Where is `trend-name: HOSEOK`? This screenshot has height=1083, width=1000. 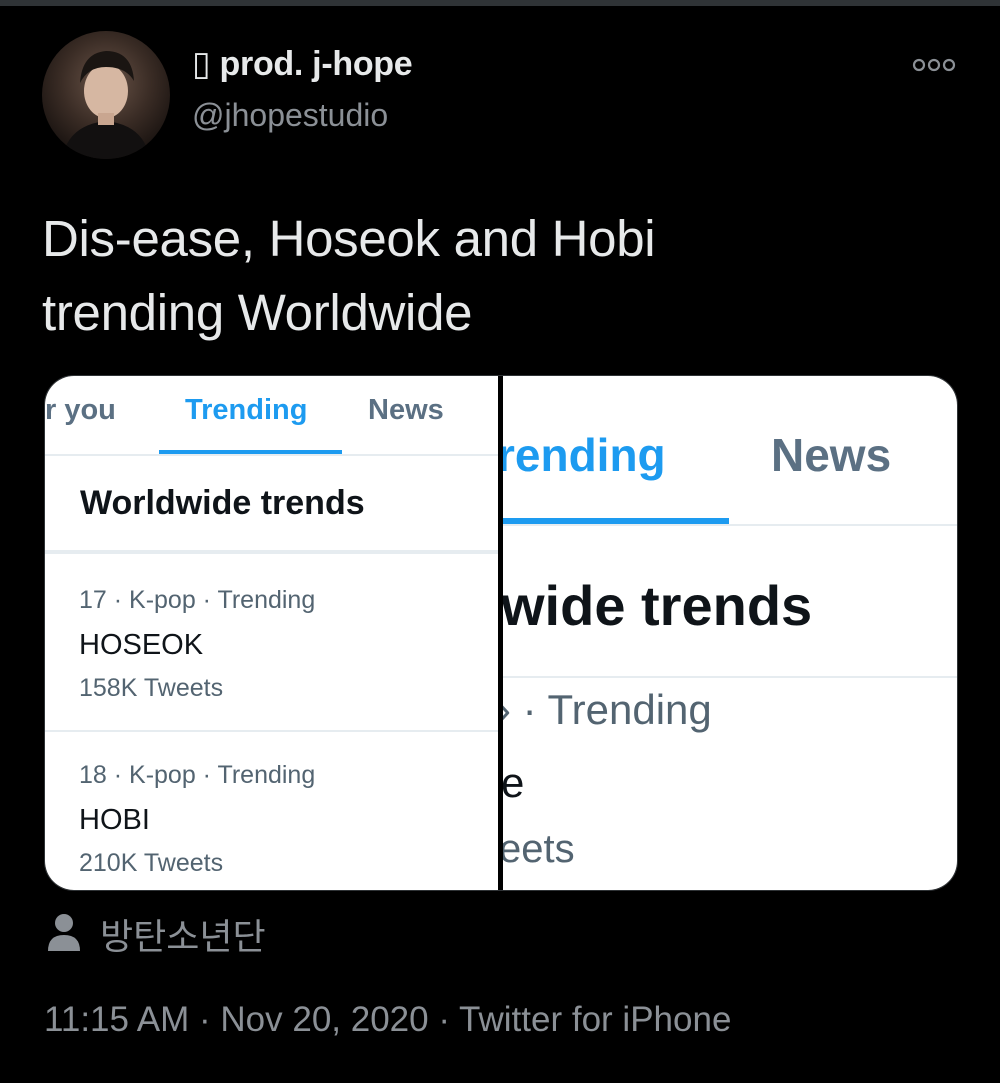 trend-name: HOSEOK is located at coordinates (141, 645).